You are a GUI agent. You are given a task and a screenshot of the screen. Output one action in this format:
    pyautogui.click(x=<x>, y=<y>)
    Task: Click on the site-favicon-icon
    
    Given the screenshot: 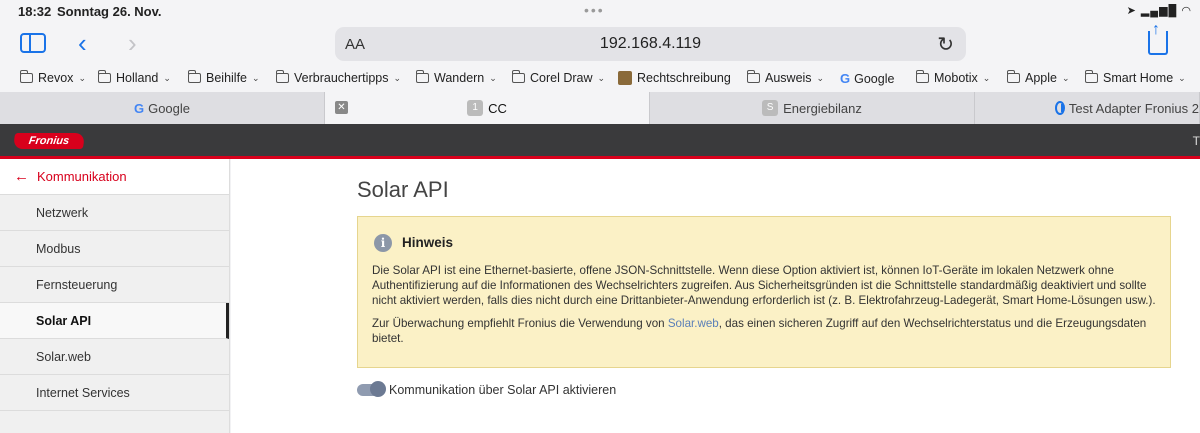 What is the action you would take?
    pyautogui.click(x=625, y=78)
    